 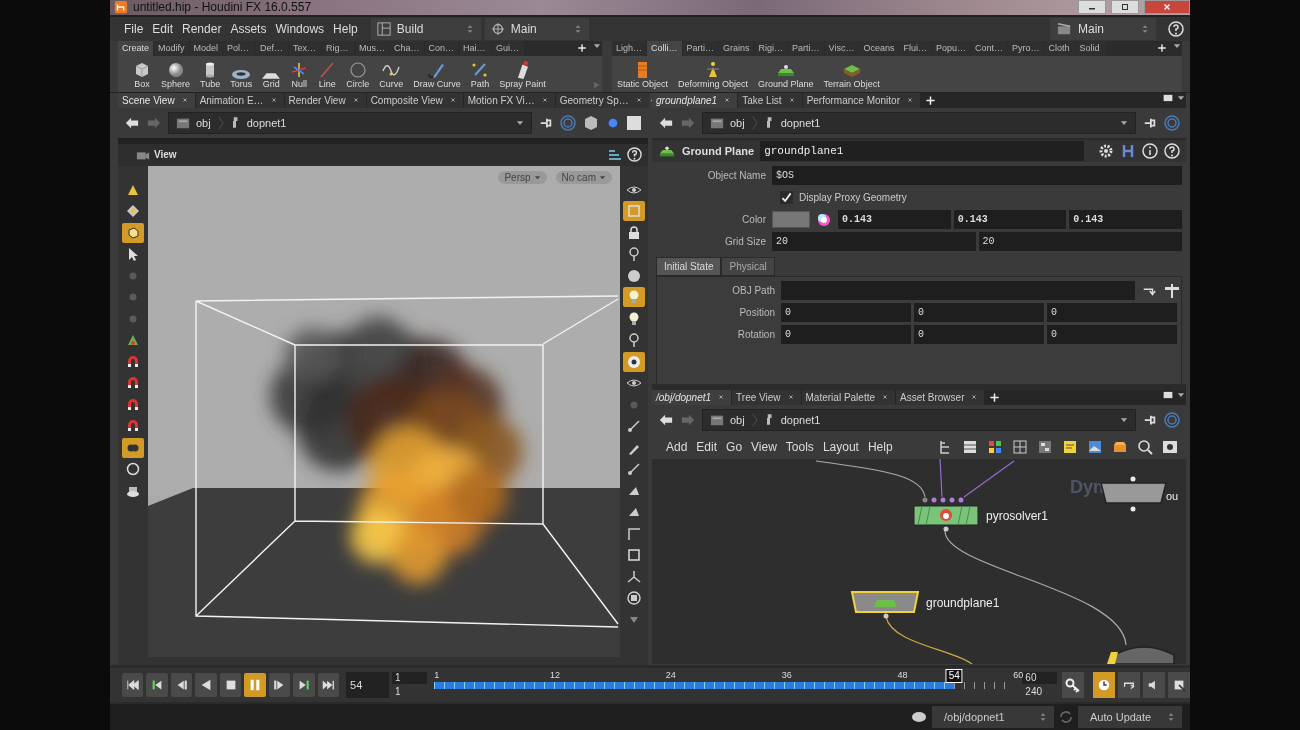 I want to click on shelf-tool: Null, so click(x=299, y=76).